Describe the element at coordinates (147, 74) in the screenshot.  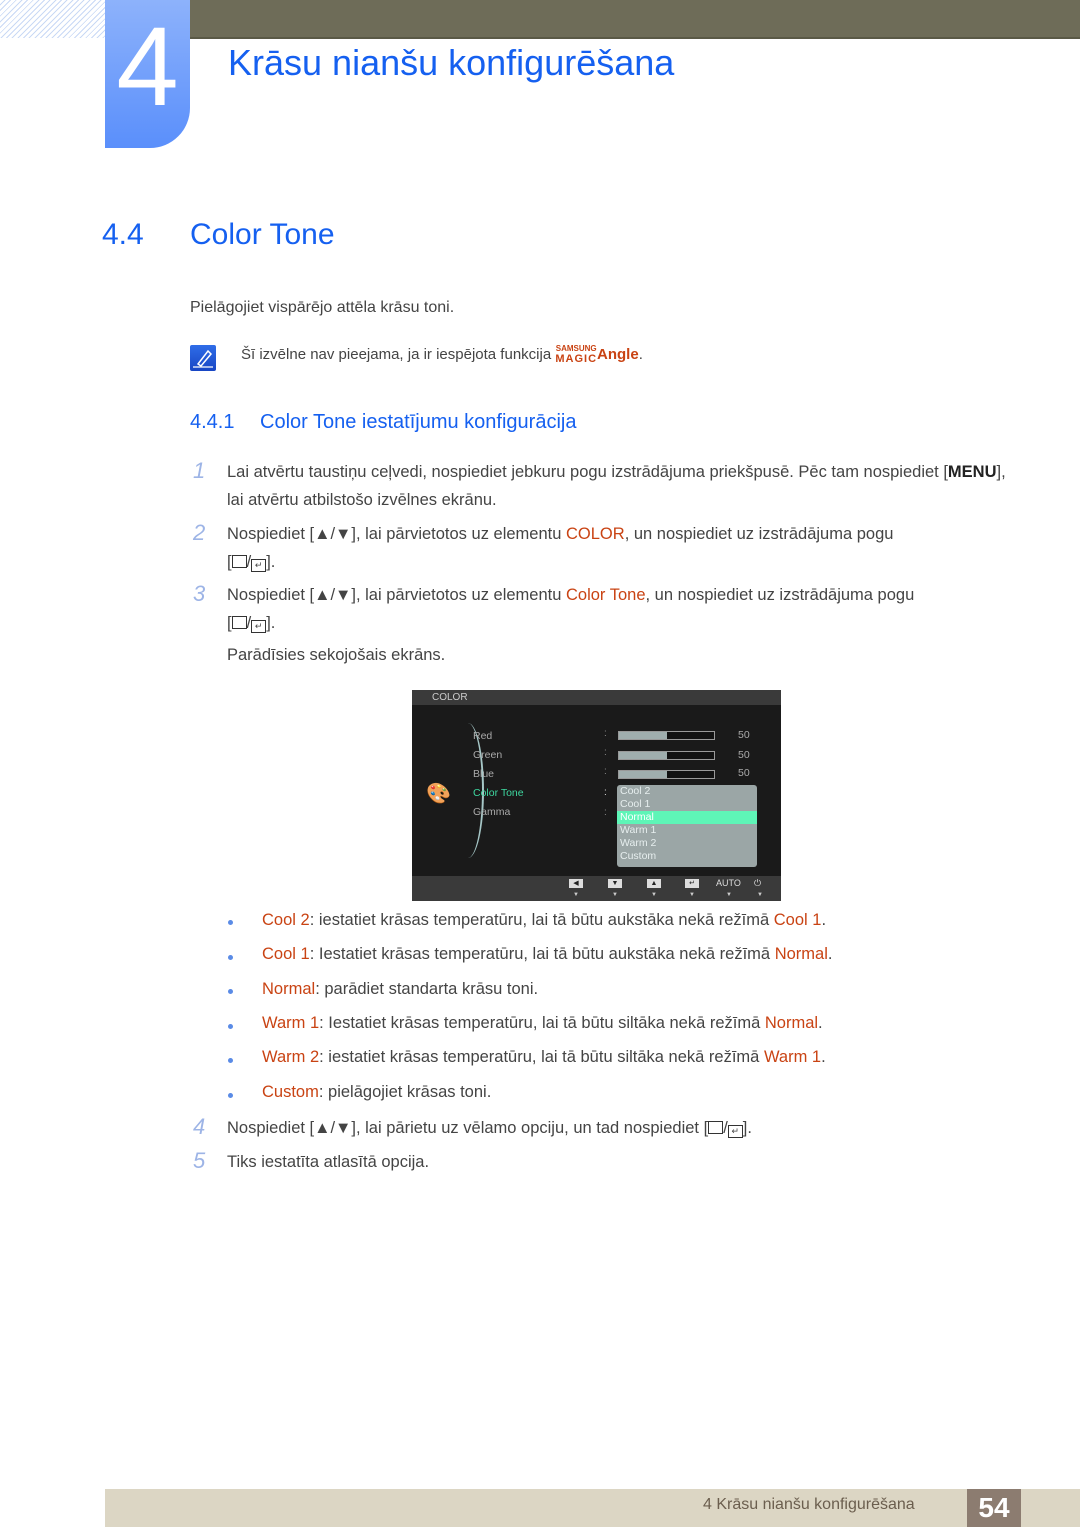
I see `chapter-tab: 4` at that location.